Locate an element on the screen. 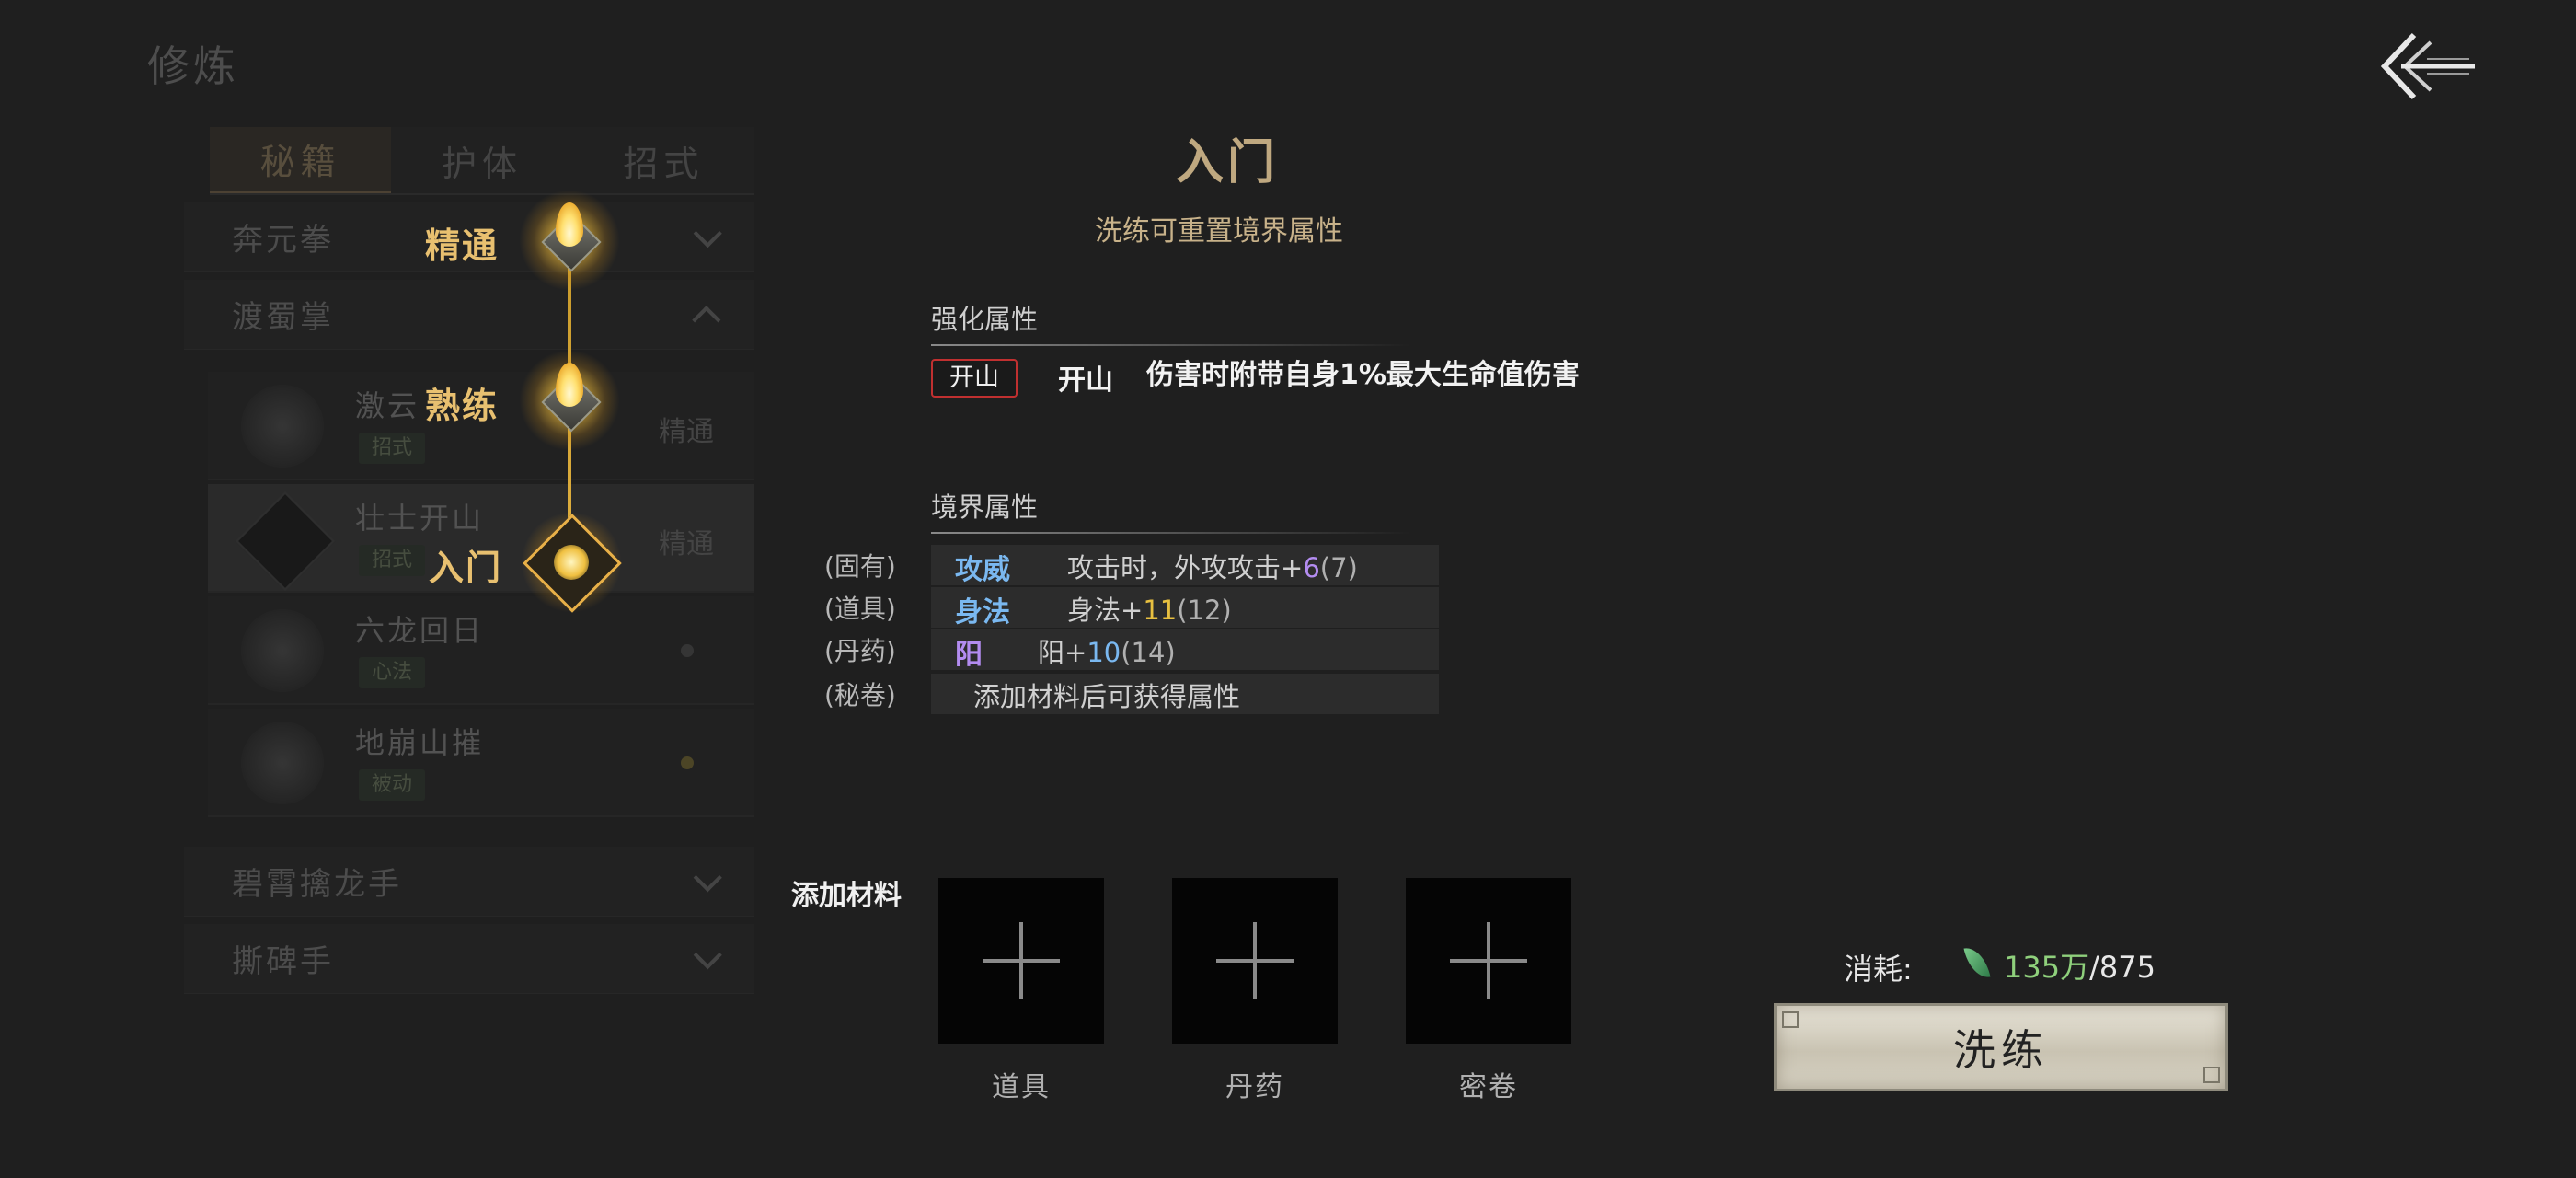  flame-icon is located at coordinates (571, 562).